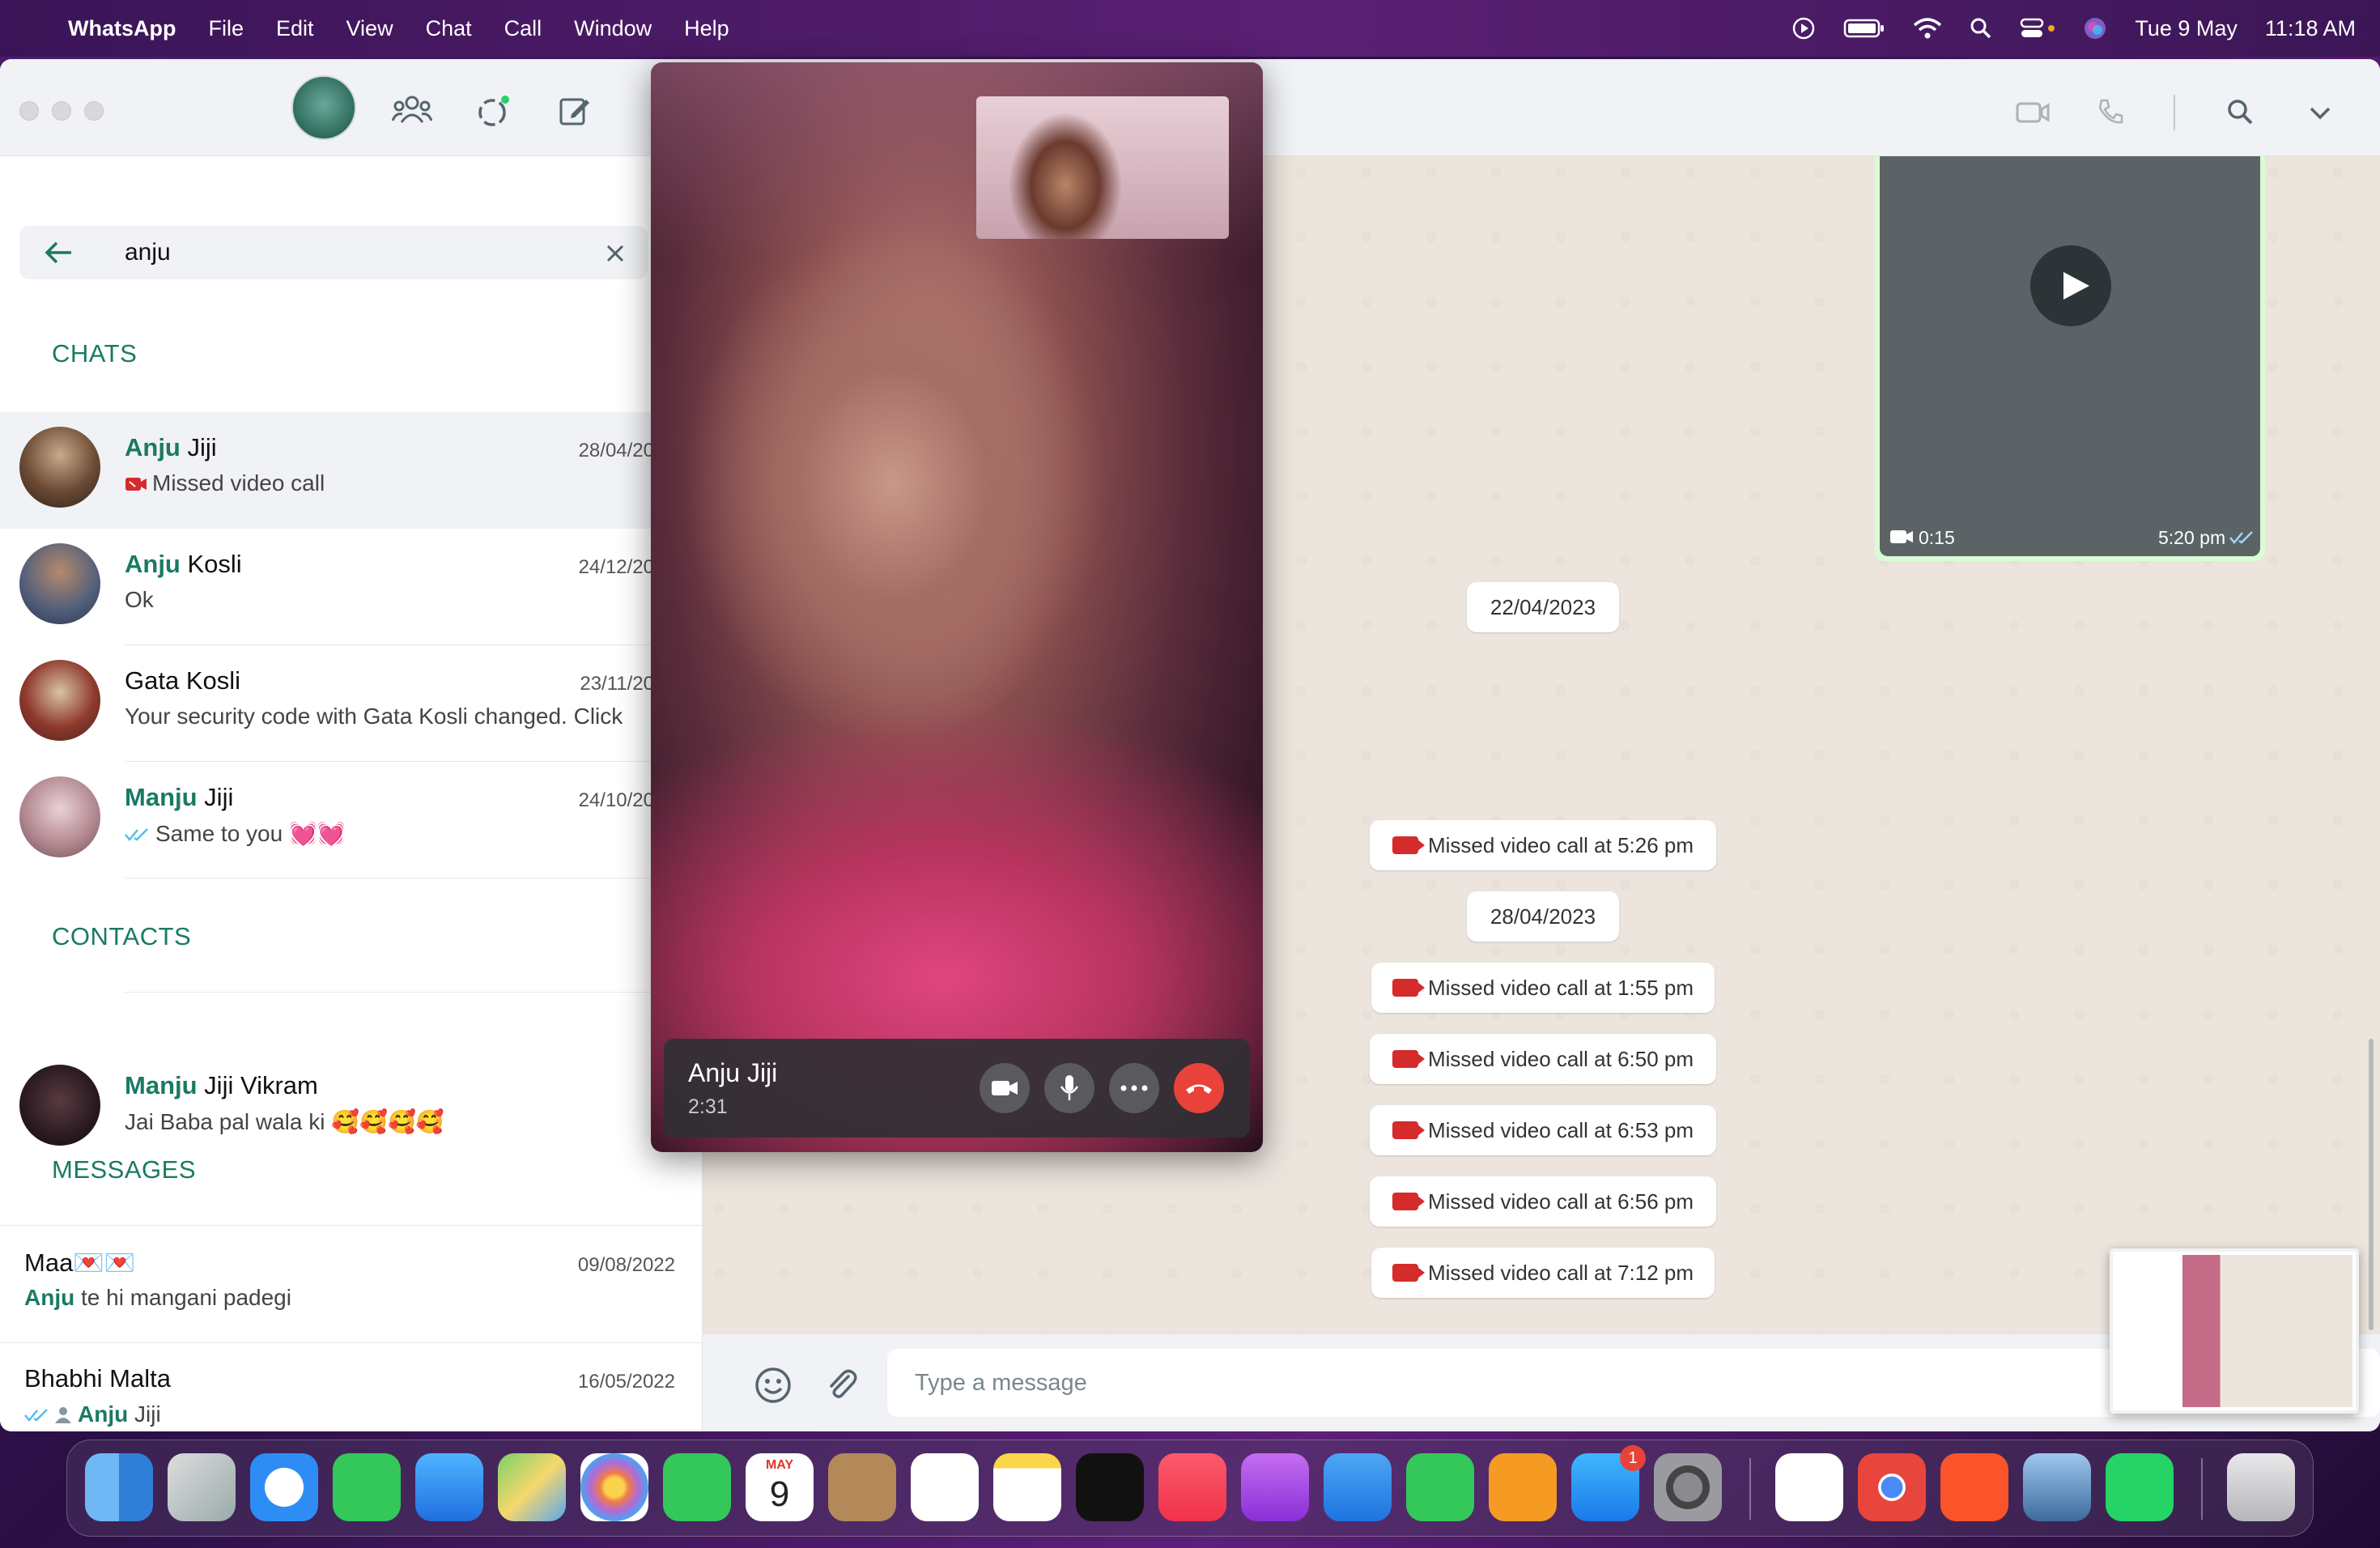  What do you see at coordinates (1069, 1088) in the screenshot?
I see `toggle-mic-button` at bounding box center [1069, 1088].